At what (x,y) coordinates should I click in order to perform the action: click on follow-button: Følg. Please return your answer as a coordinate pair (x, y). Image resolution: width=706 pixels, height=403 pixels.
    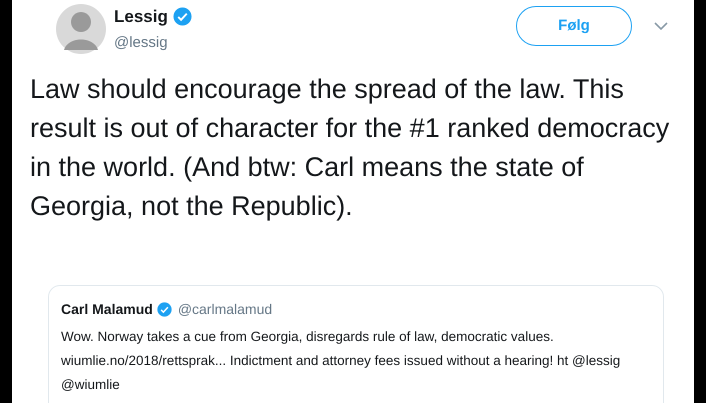
    Looking at the image, I should click on (574, 26).